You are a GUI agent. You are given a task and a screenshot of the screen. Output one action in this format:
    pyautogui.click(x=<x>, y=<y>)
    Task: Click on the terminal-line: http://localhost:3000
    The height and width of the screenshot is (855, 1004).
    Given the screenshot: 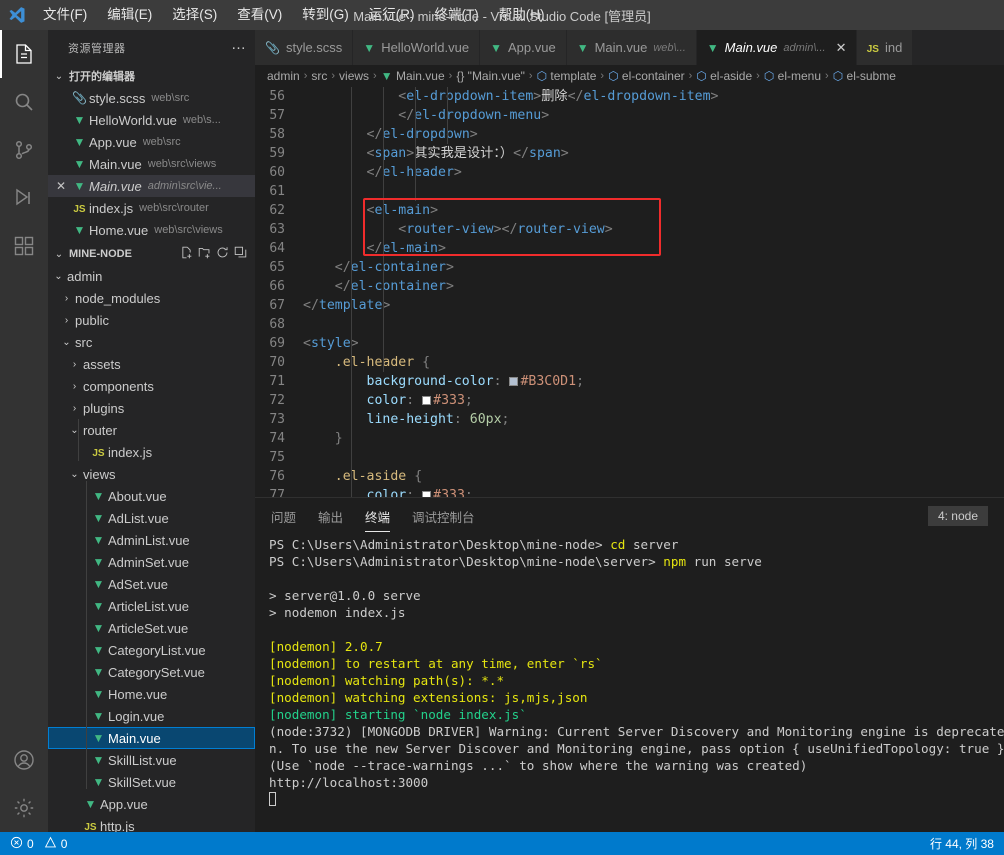 What is the action you would take?
    pyautogui.click(x=349, y=782)
    